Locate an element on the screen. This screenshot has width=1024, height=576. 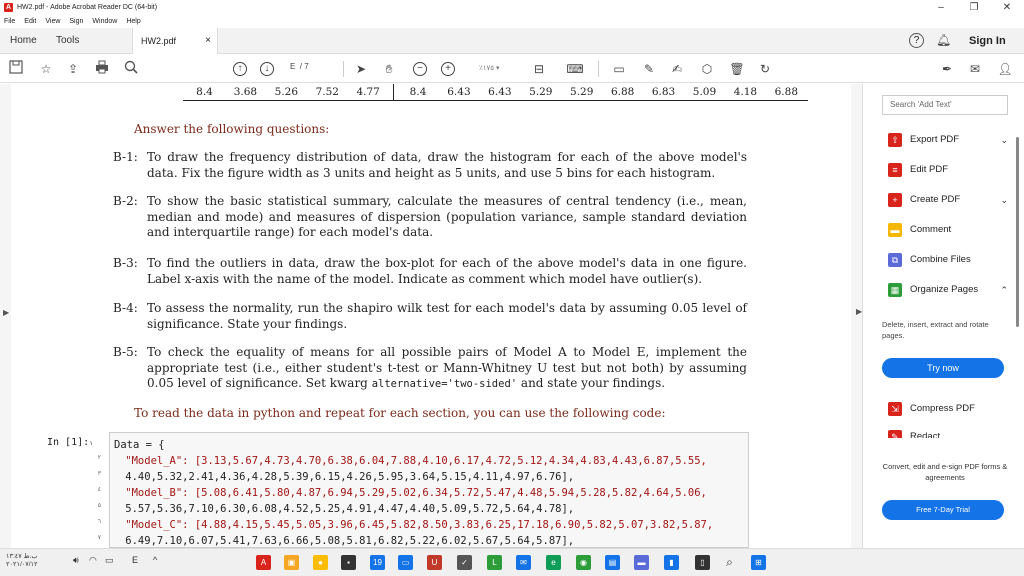
app-taskbar-icon: L is located at coordinates (494, 562).